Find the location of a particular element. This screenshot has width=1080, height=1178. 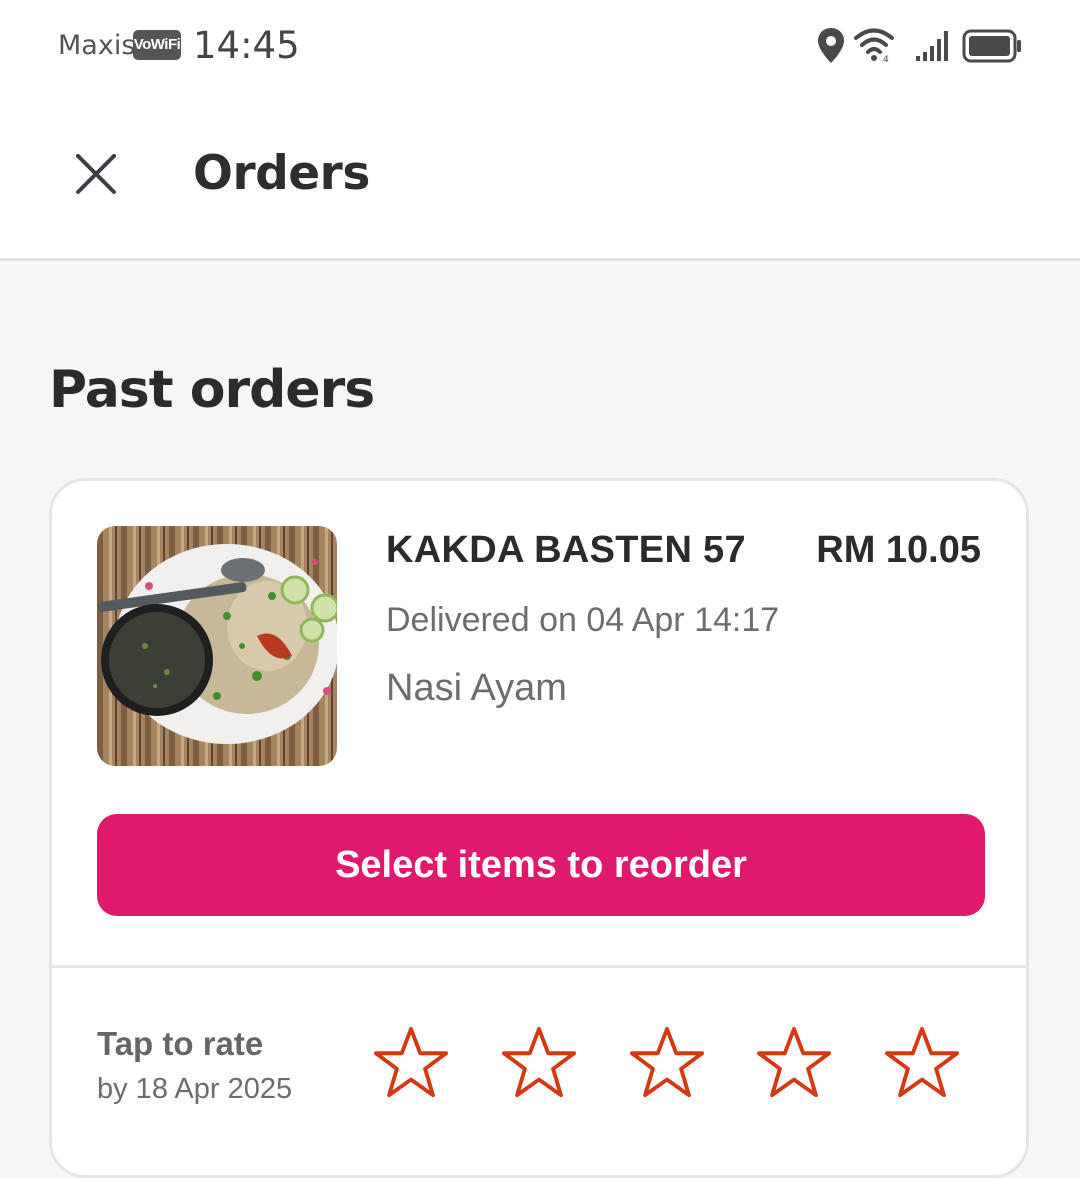

star-3-icon is located at coordinates (667, 1063).